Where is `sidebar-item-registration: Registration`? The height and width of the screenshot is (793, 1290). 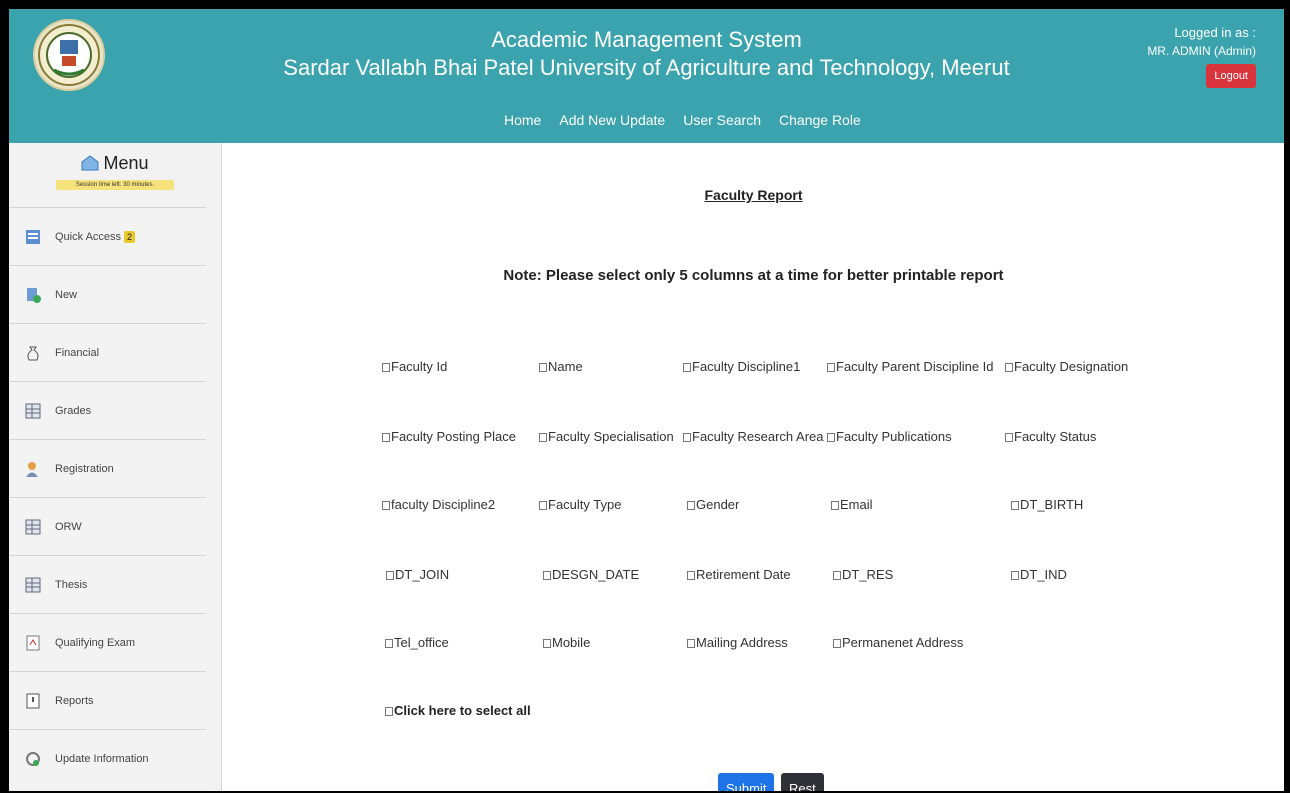 sidebar-item-registration: Registration is located at coordinates (107, 468).